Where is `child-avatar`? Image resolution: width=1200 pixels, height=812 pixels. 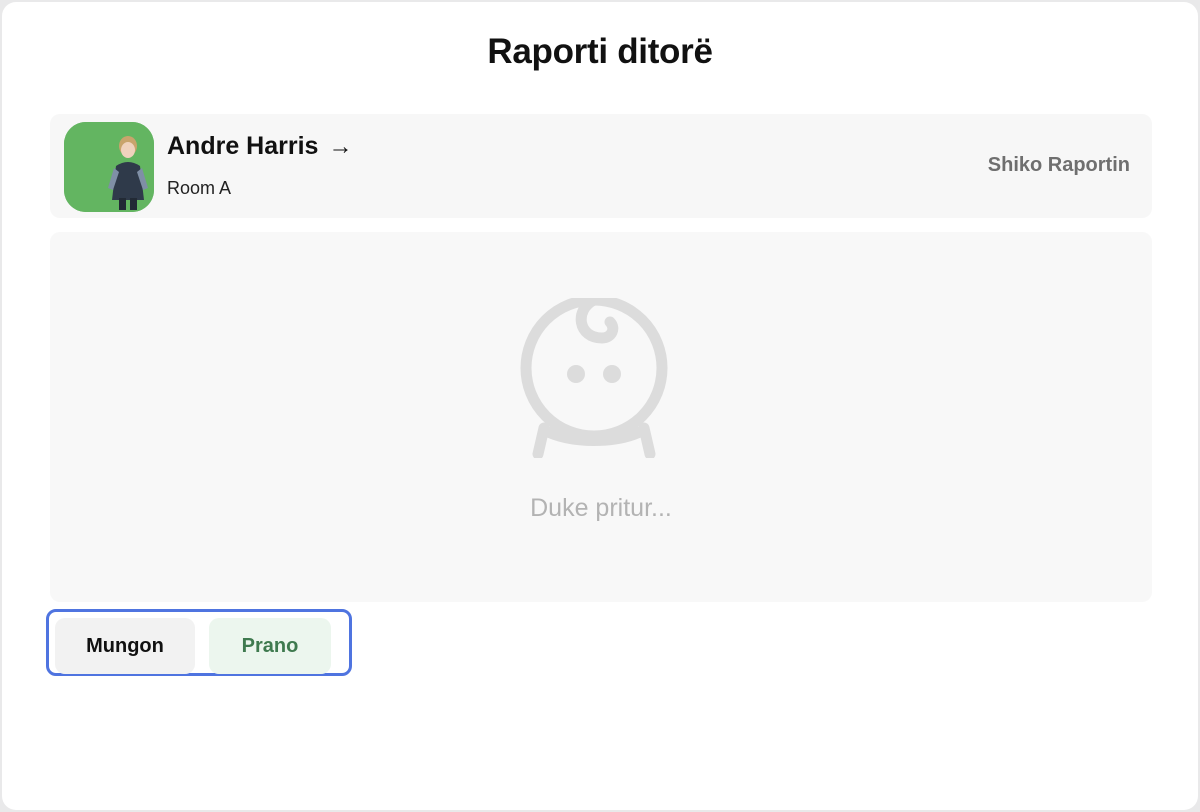 child-avatar is located at coordinates (109, 167).